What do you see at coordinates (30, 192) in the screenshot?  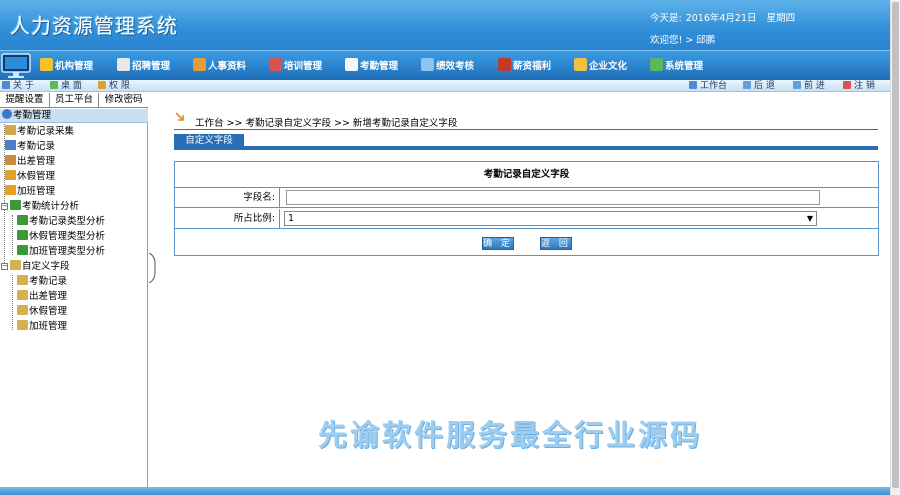 I see `tree-item-overtime: 加班管理` at bounding box center [30, 192].